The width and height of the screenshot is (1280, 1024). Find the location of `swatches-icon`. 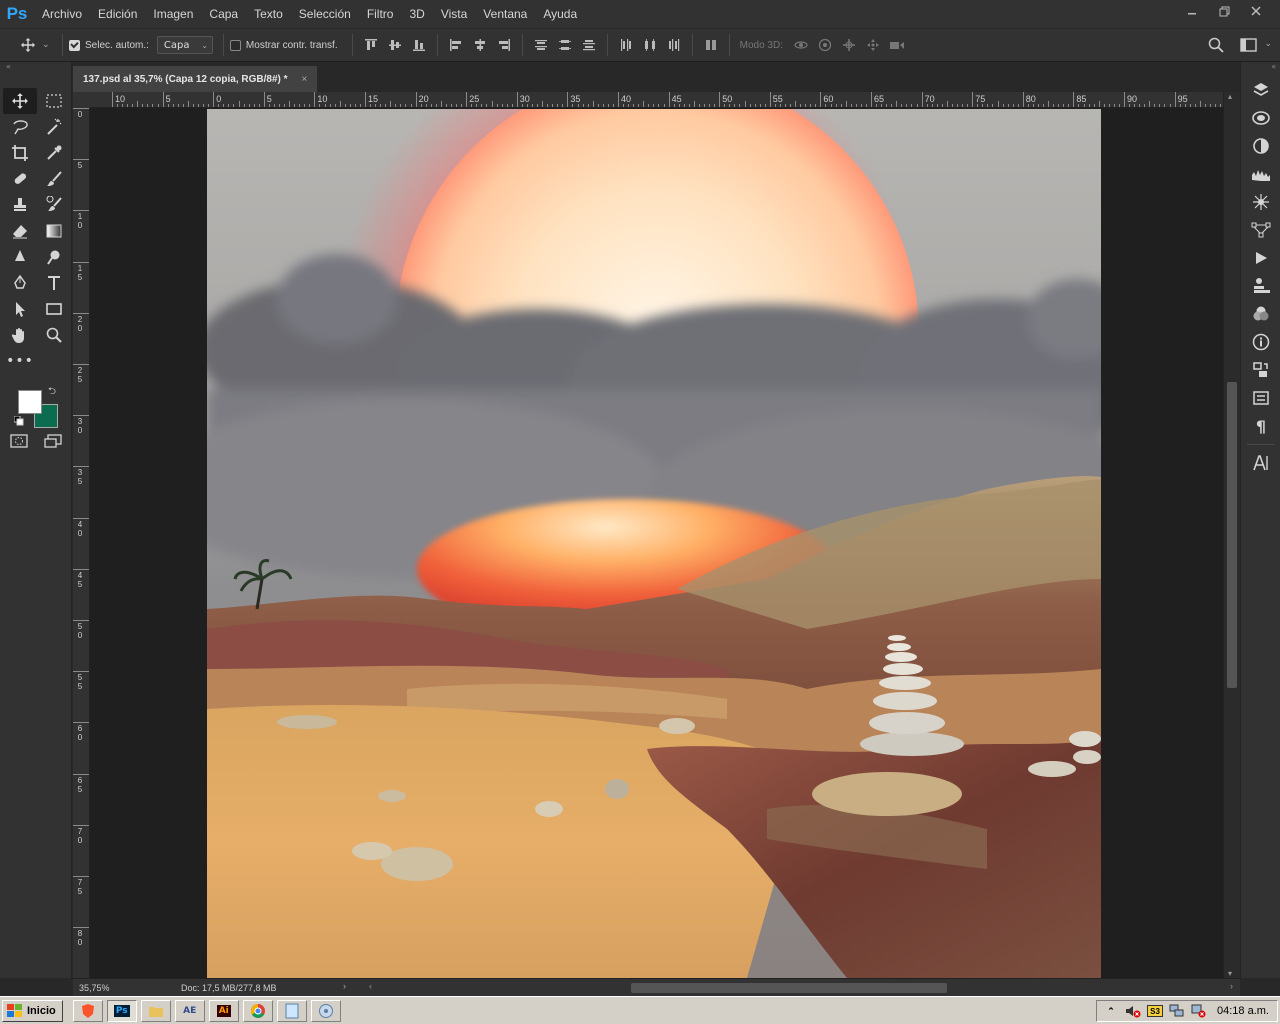

swatches-icon is located at coordinates (1260, 314).